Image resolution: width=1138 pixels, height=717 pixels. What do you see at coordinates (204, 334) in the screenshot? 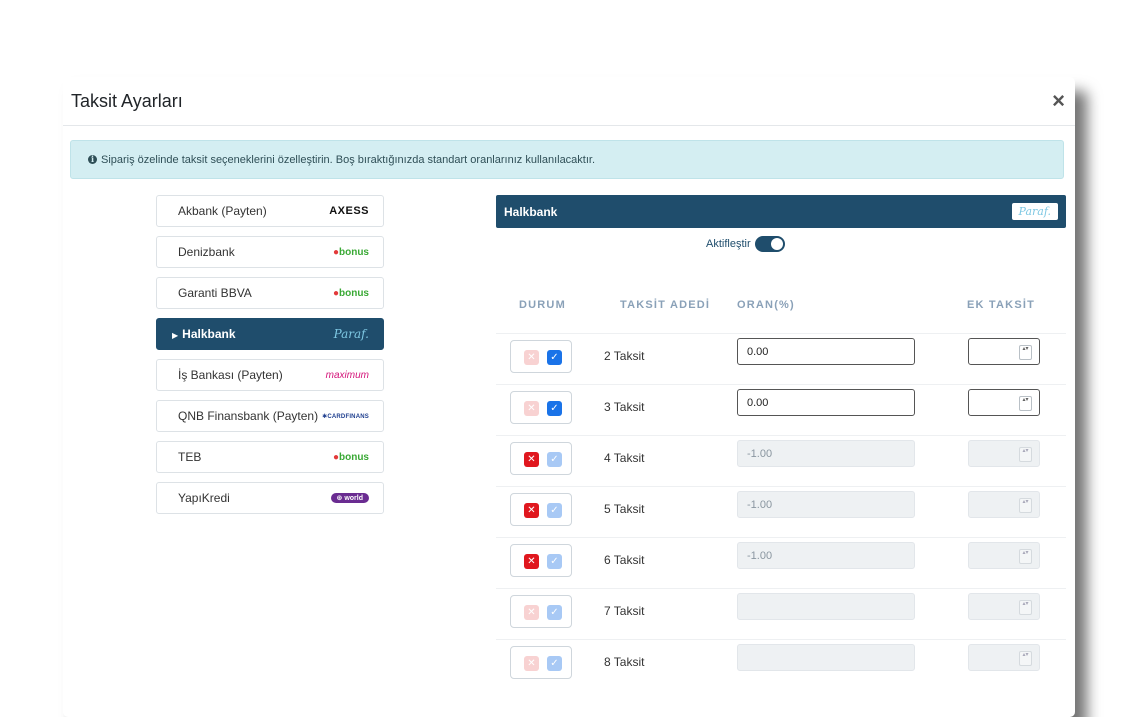
I see `bank-item-label: ▶ Halkbank` at bounding box center [204, 334].